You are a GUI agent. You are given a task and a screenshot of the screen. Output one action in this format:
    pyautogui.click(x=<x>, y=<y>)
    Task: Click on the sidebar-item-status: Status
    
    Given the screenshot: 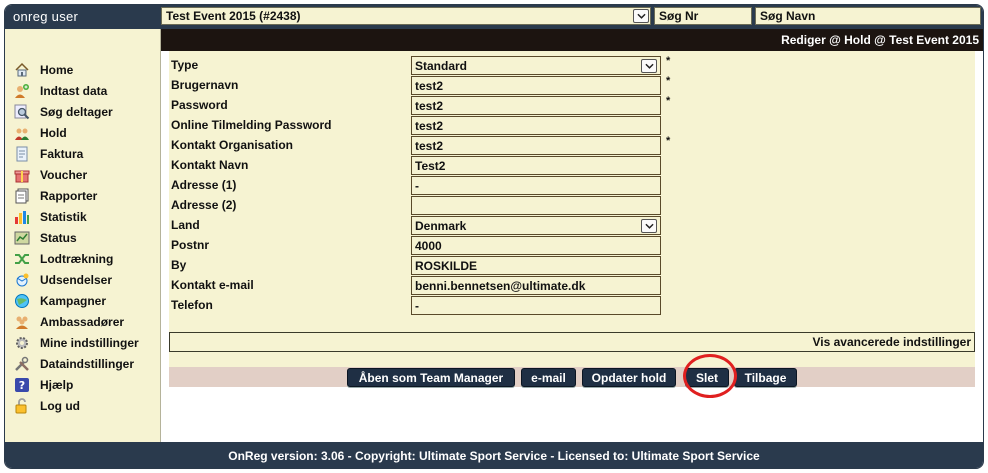 What is the action you would take?
    pyautogui.click(x=76, y=237)
    